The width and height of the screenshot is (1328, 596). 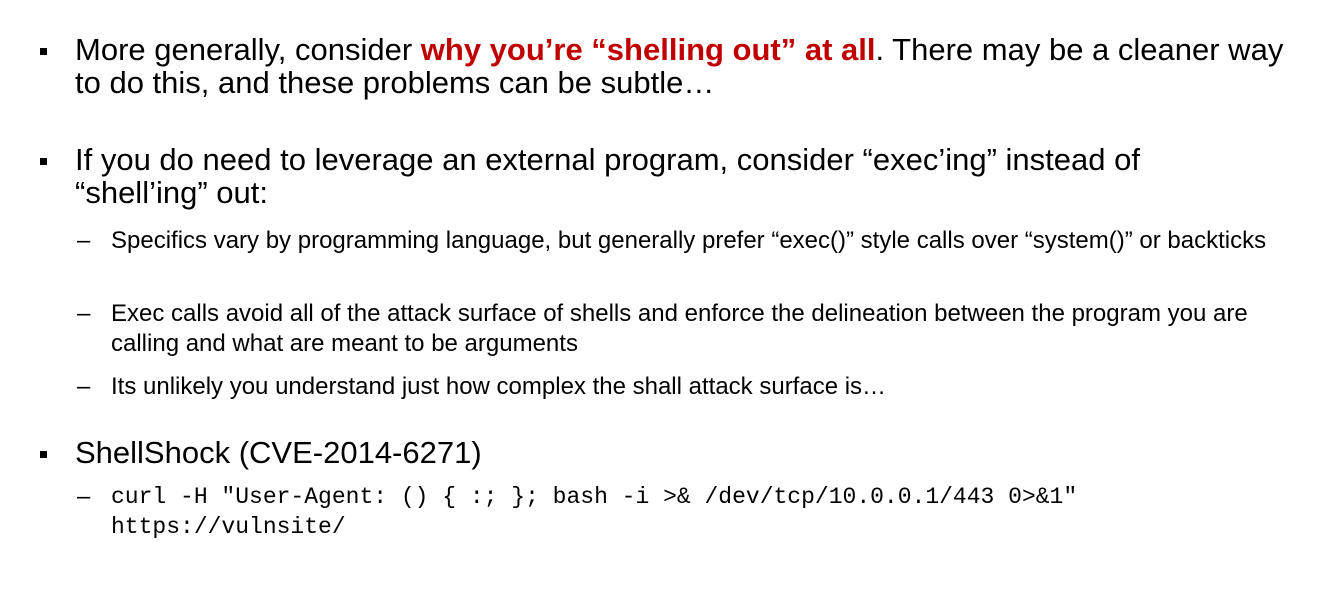 What do you see at coordinates (648, 49) in the screenshot?
I see `emphasis-text: why you’re “shelling out” at all` at bounding box center [648, 49].